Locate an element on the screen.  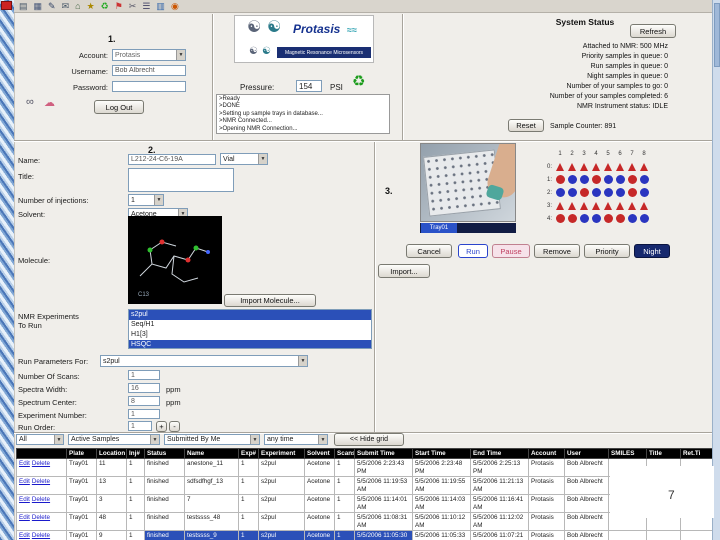
width-input is located at coordinates (144, 388).